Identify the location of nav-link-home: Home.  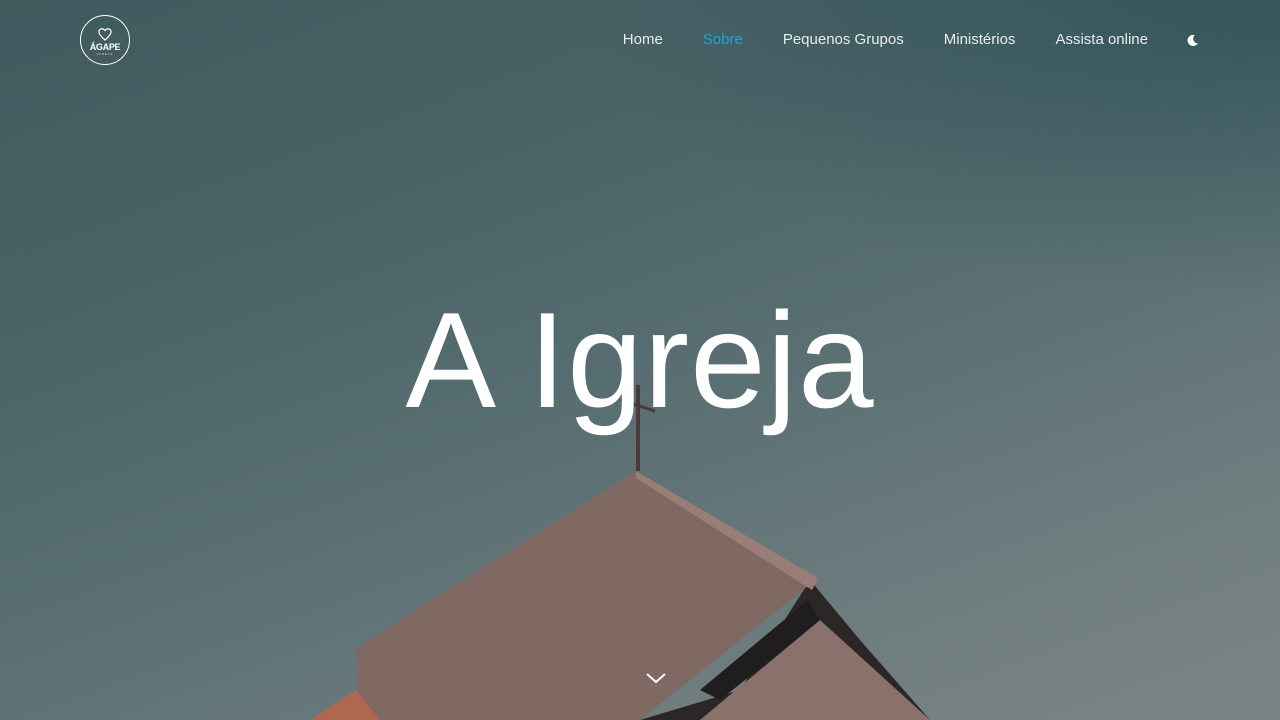
(643, 40).